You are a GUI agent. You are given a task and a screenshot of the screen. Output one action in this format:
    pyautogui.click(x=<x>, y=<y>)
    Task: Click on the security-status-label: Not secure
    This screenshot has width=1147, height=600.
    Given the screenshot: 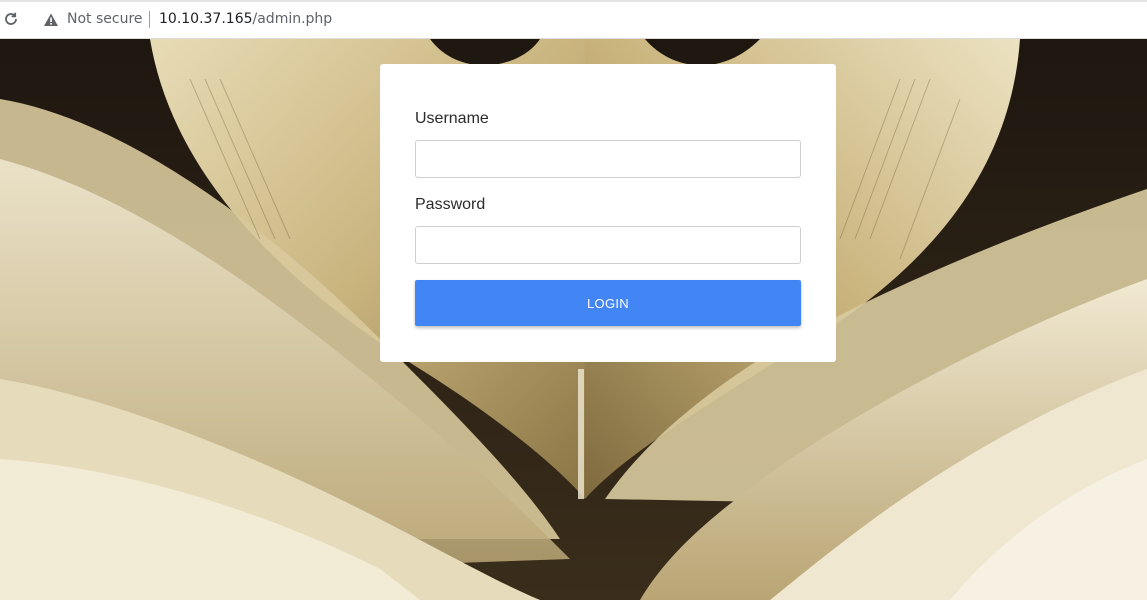 What is the action you would take?
    pyautogui.click(x=105, y=19)
    